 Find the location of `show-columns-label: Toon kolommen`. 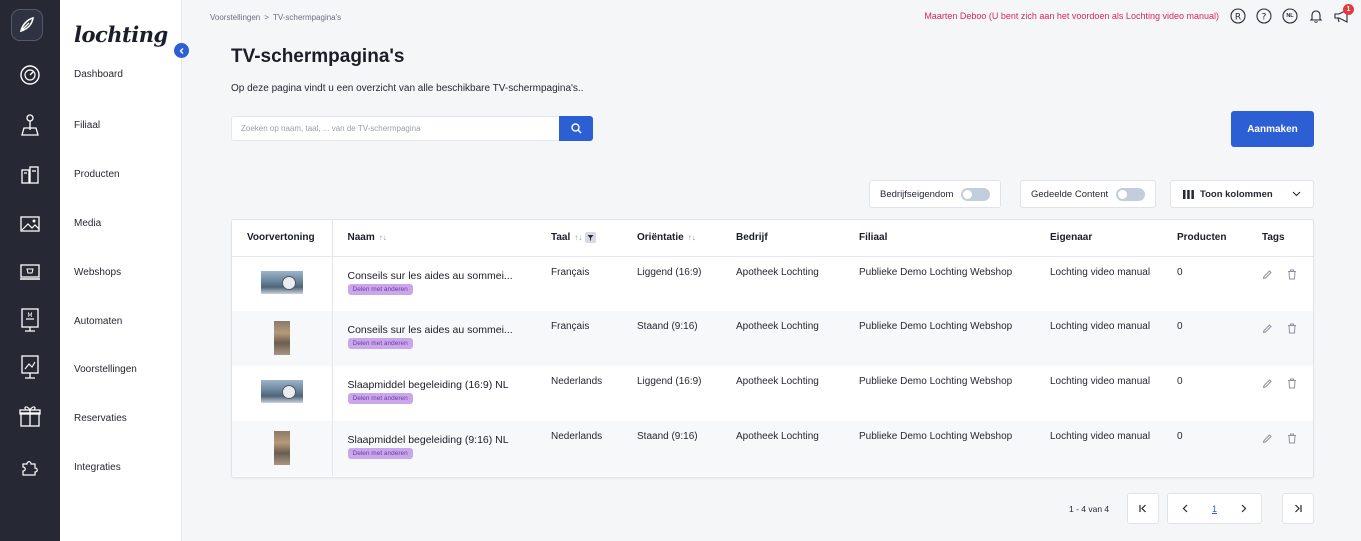

show-columns-label: Toon kolommen is located at coordinates (1236, 194).